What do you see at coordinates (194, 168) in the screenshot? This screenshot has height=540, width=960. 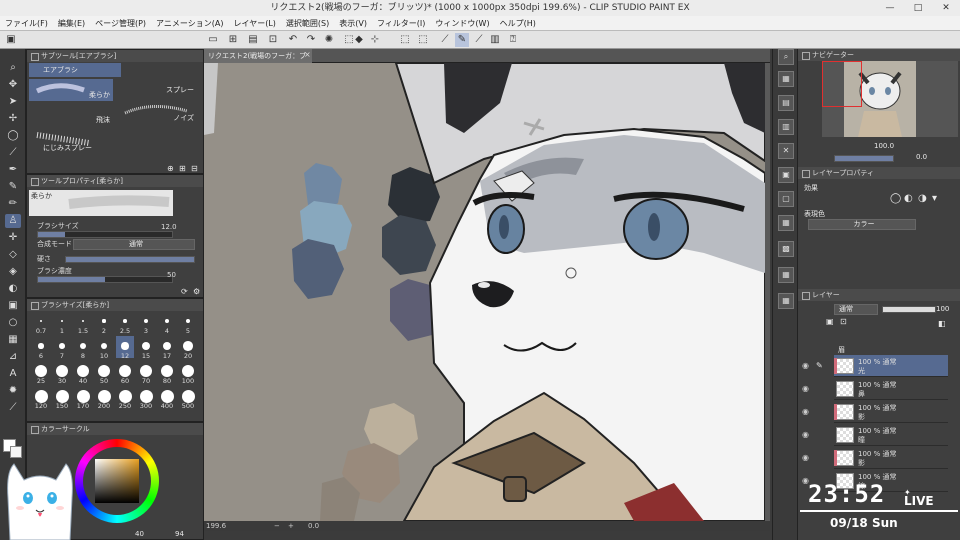 I see `subtool-delete-icon: ⊟` at bounding box center [194, 168].